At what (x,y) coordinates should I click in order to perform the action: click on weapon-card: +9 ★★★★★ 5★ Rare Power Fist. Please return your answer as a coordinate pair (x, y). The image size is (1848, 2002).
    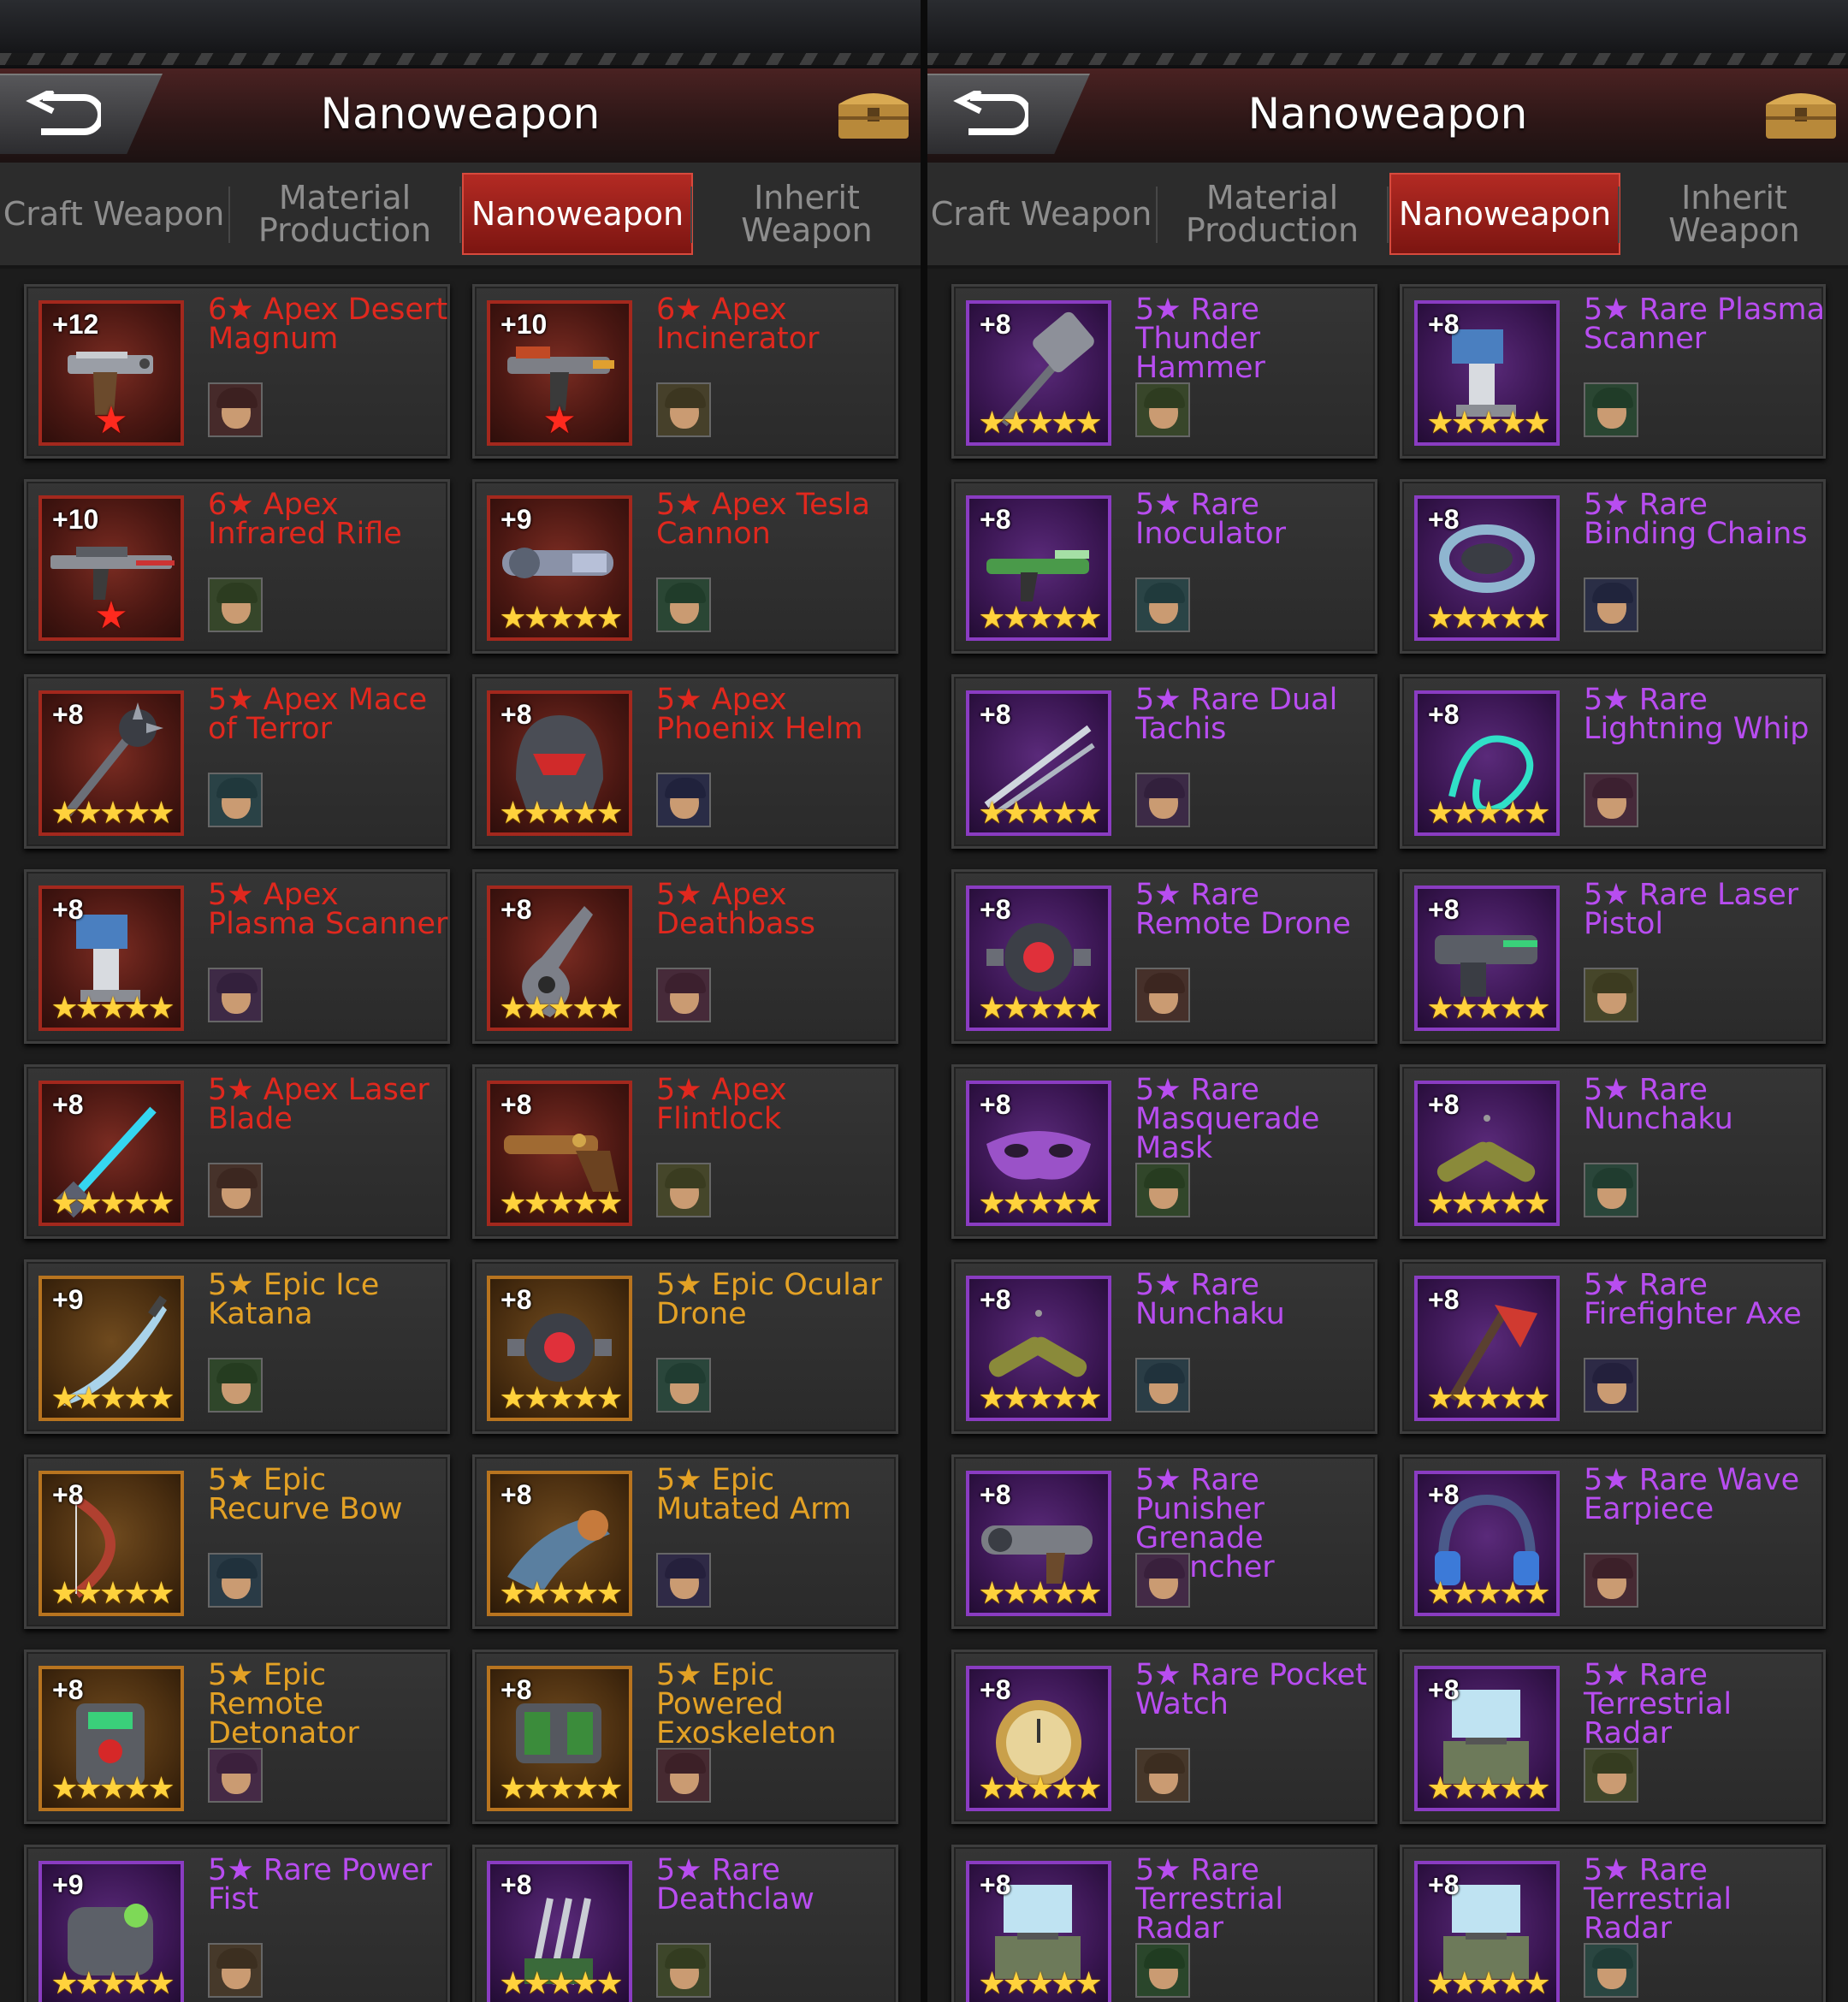
    Looking at the image, I should click on (237, 1923).